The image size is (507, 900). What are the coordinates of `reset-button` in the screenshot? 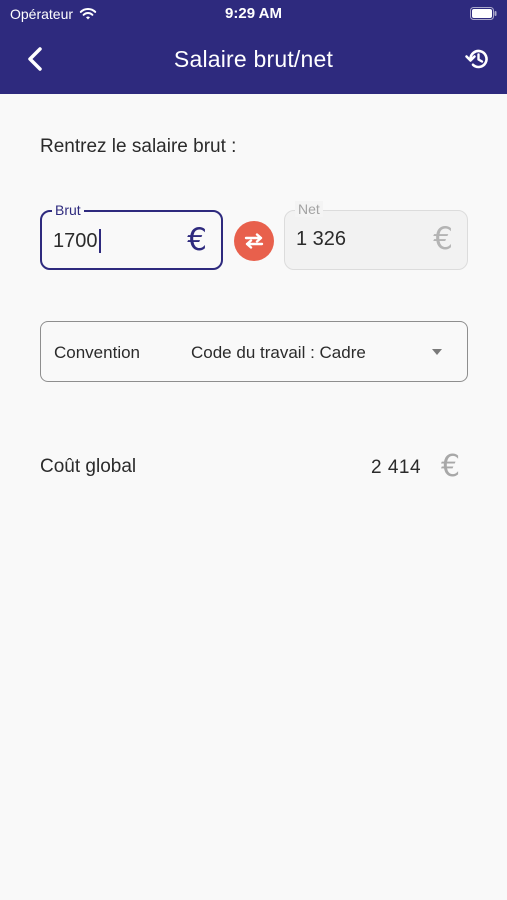 It's located at (478, 59).